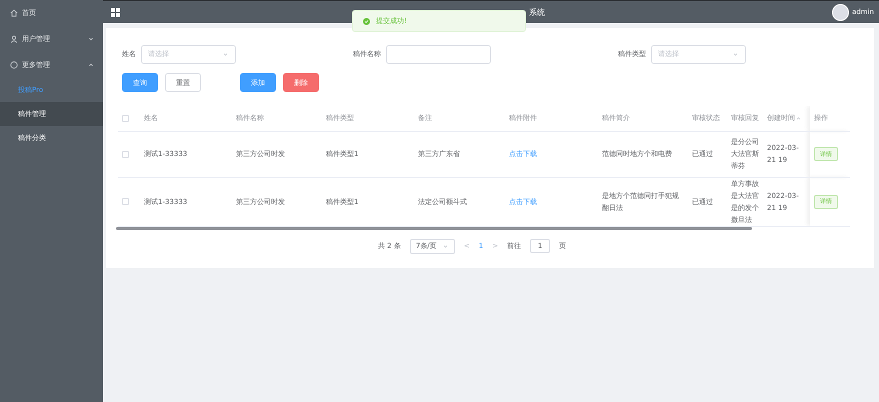 Image resolution: width=879 pixels, height=402 pixels. What do you see at coordinates (434, 228) in the screenshot?
I see `horizontal-scrollbar` at bounding box center [434, 228].